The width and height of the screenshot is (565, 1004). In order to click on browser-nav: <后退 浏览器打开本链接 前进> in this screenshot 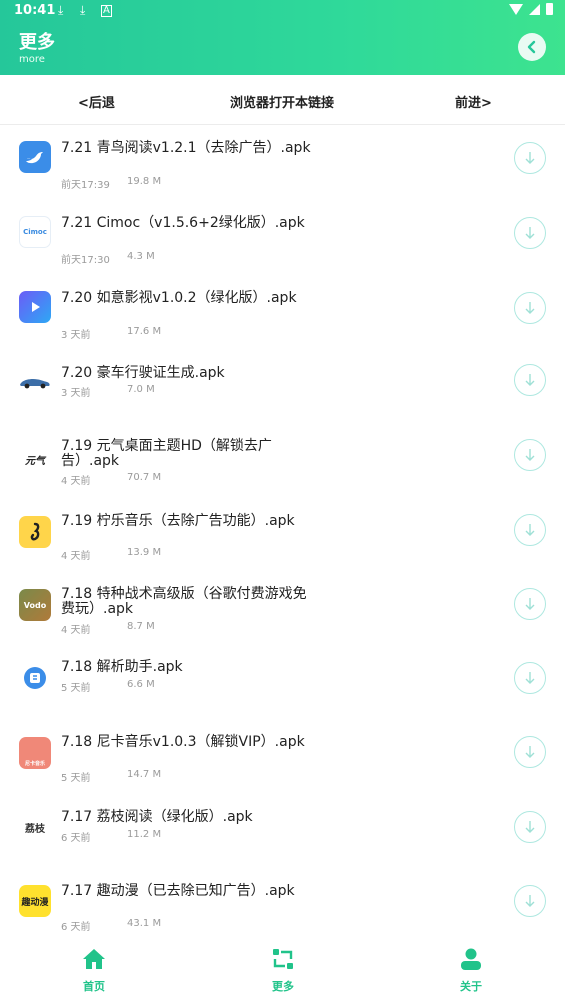, I will do `click(282, 100)`.